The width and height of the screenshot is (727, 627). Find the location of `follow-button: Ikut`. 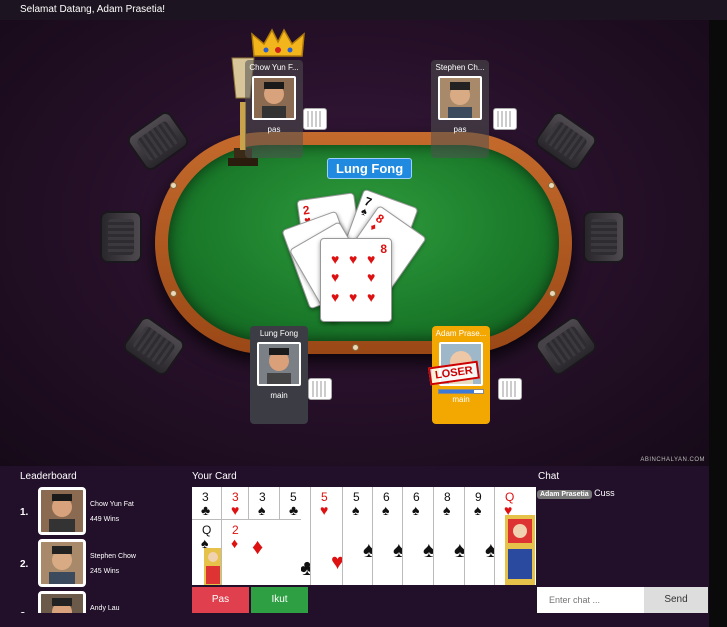

follow-button: Ikut is located at coordinates (279, 600).